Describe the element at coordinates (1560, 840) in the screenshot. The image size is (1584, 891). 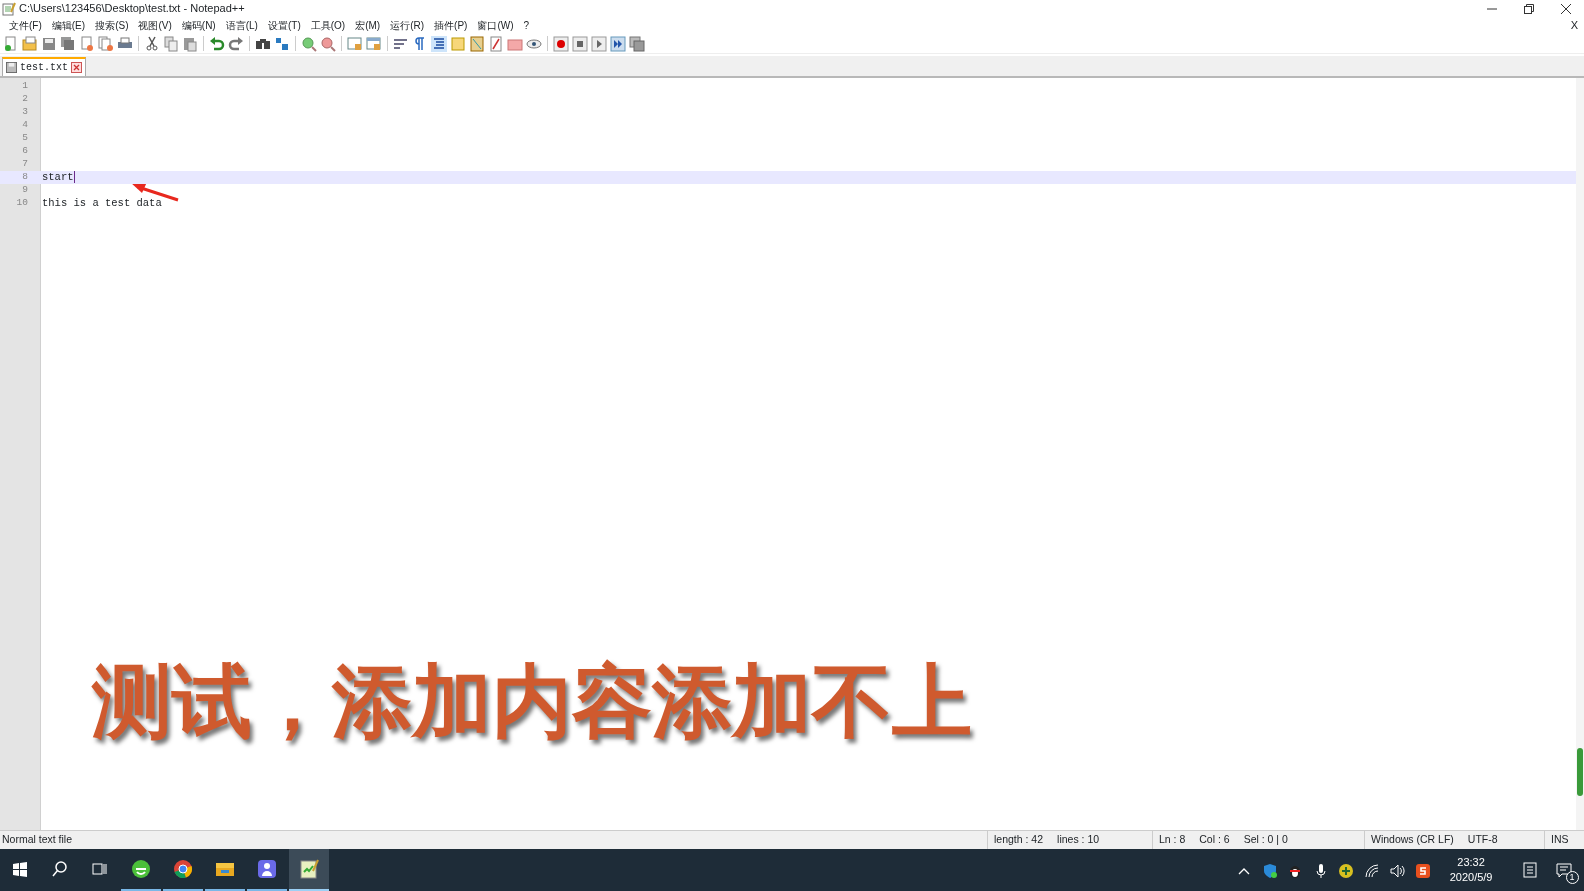
I see `status-text: INS` at that location.